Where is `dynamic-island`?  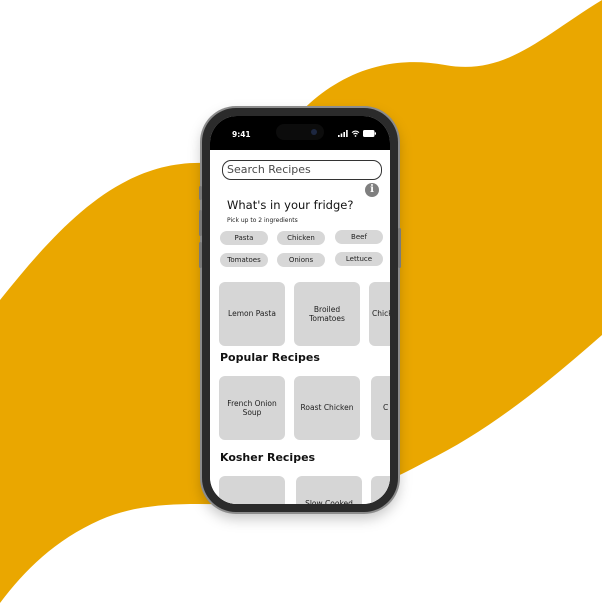 dynamic-island is located at coordinates (300, 132).